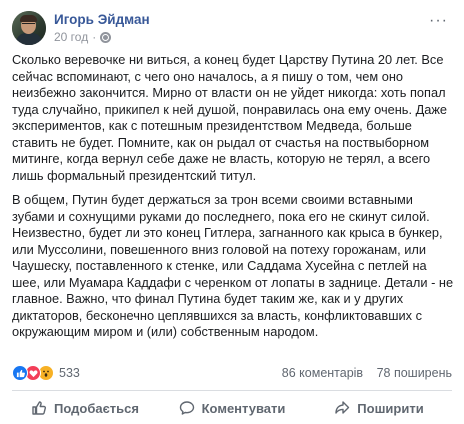 Image resolution: width=464 pixels, height=424 pixels. I want to click on post-actions: Подобається Коментувати Поширити, so click(232, 408).